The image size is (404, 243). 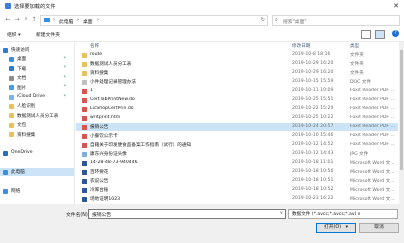 What do you see at coordinates (37, 116) in the screenshot?
I see `sidebar-item: 数据测试人员分工表` at bounding box center [37, 116].